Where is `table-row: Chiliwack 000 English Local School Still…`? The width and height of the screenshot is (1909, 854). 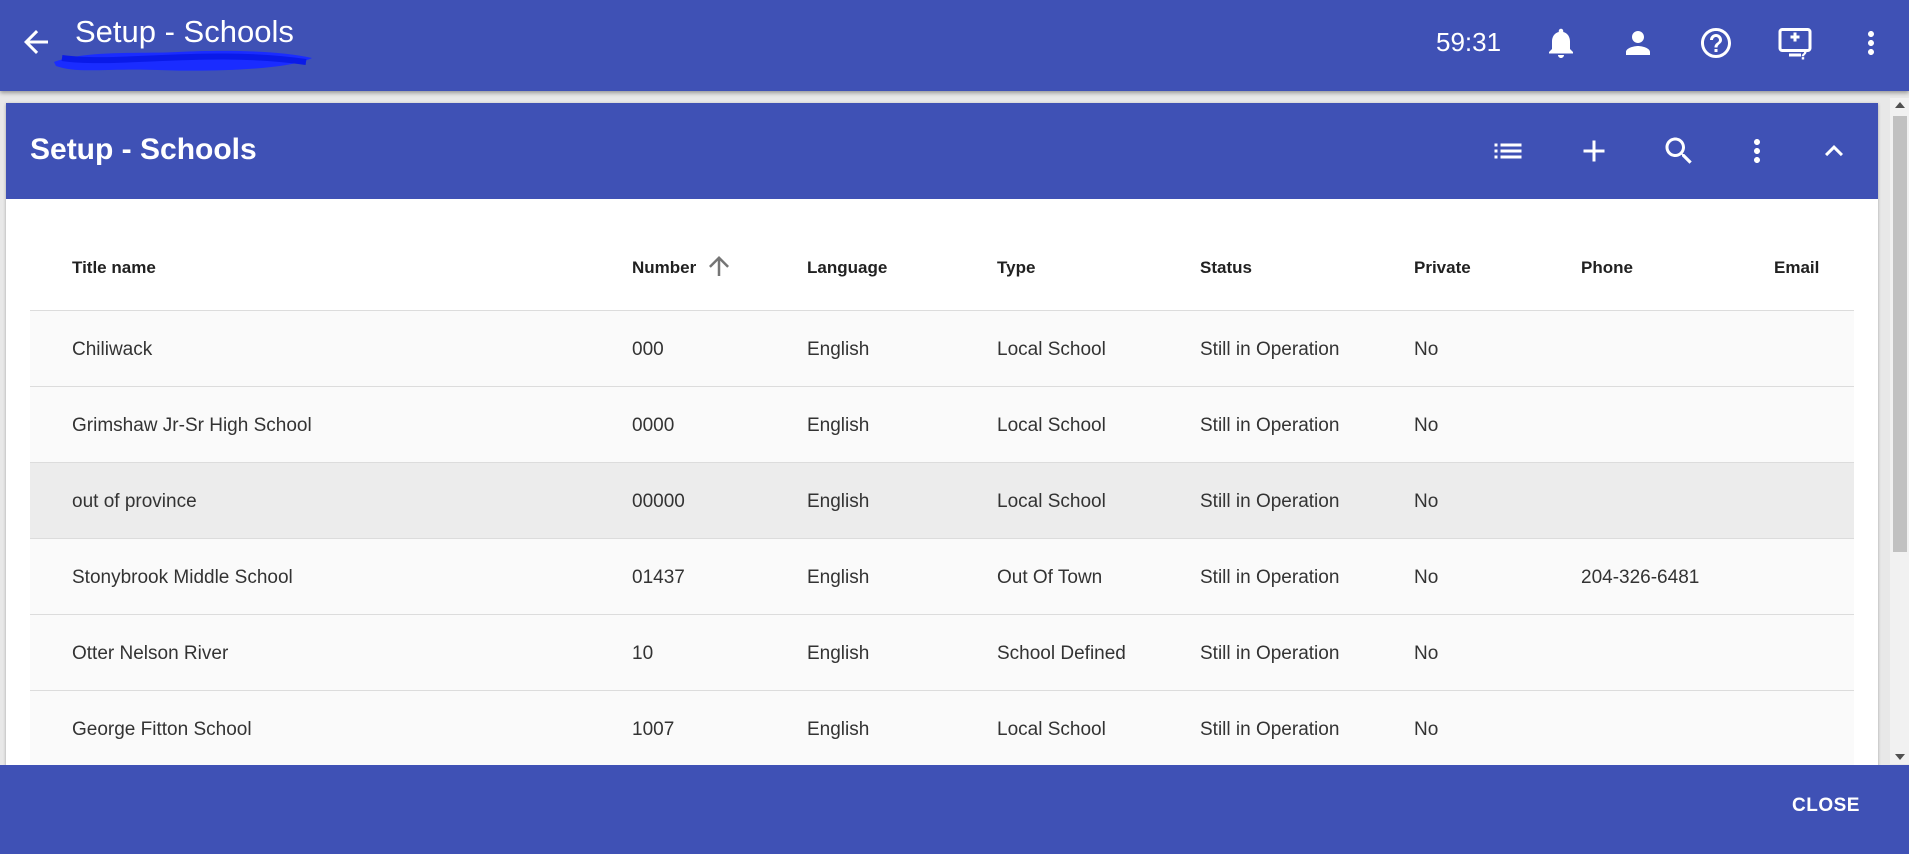
table-row: Chiliwack 000 English Local School Still… is located at coordinates (942, 349).